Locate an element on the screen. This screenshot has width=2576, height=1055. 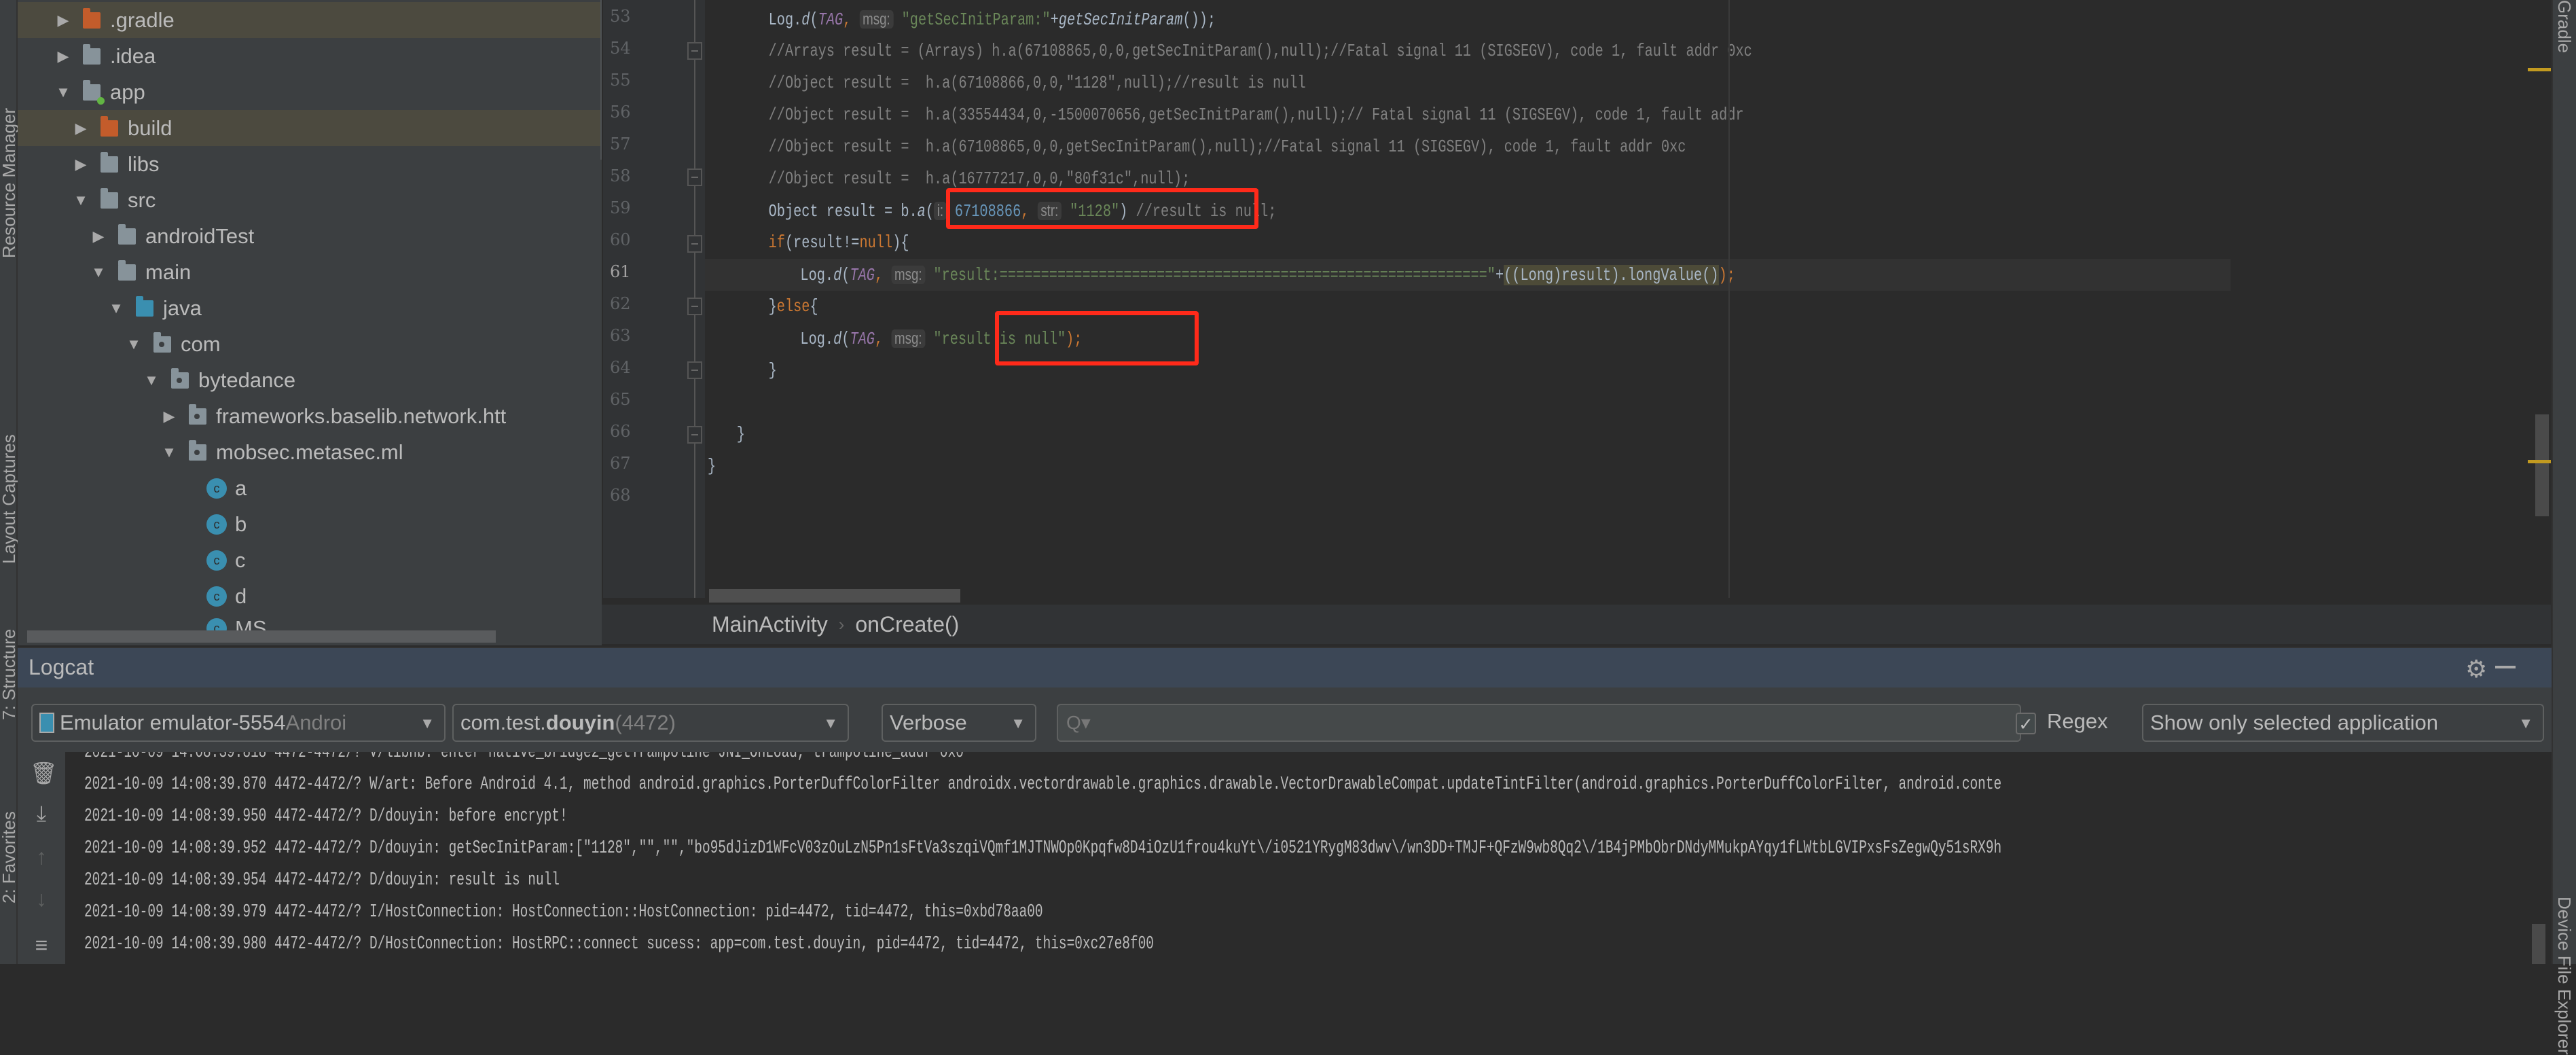
arrow-down-icon: ↓ is located at coordinates (41, 899).